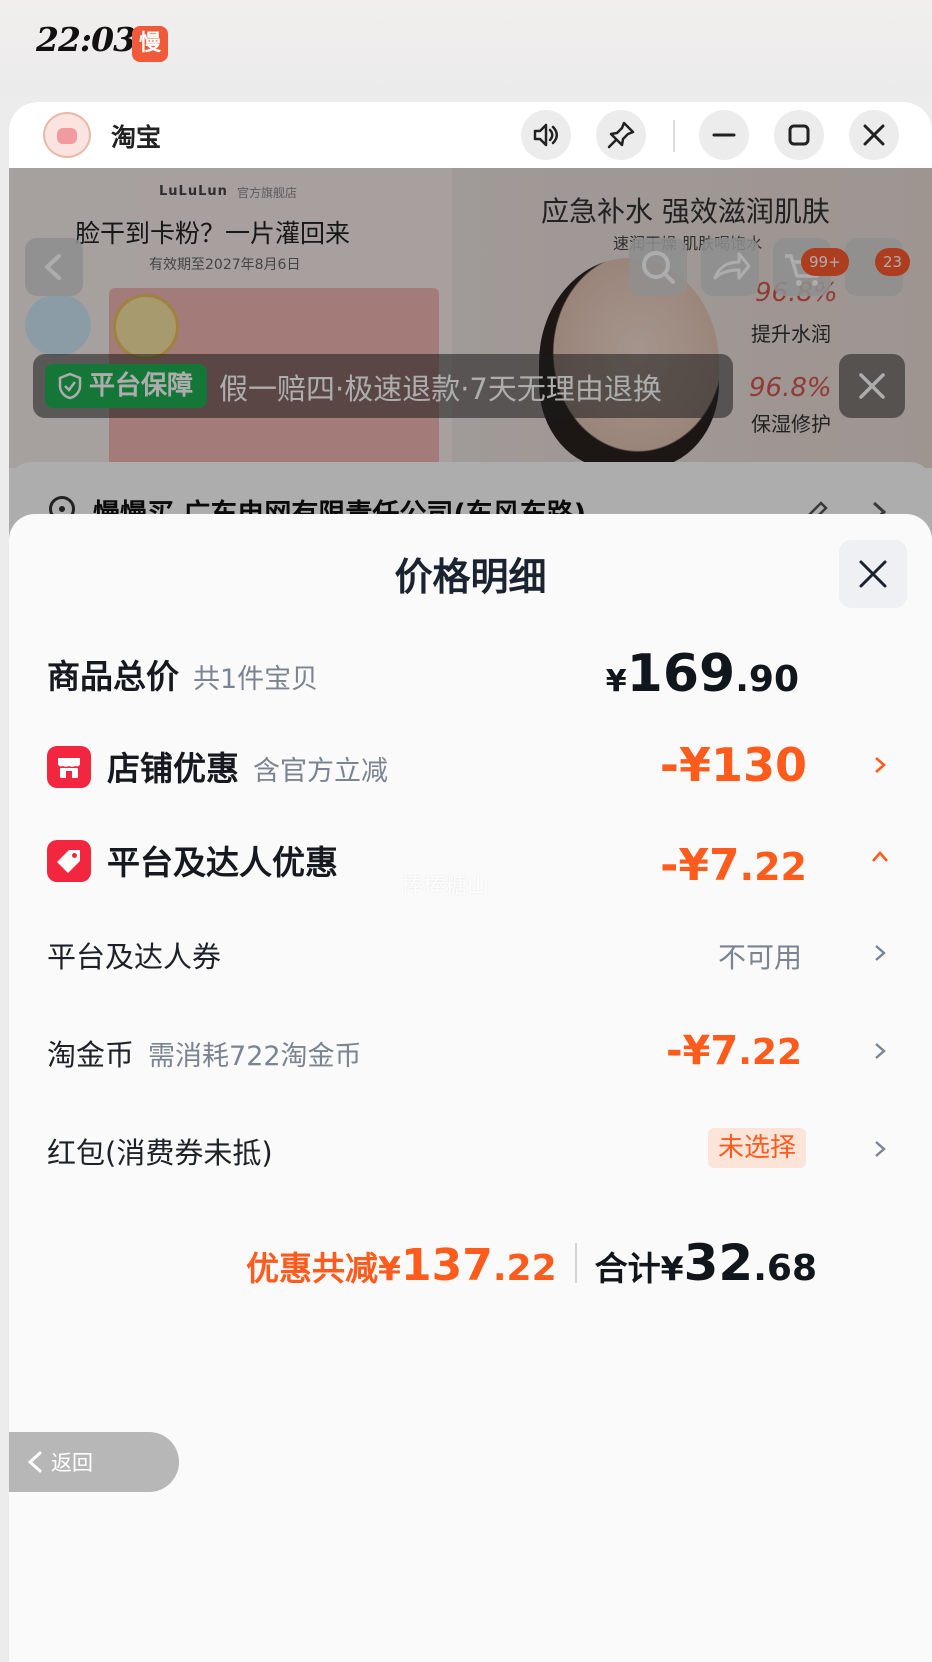  I want to click on shop-discount-label: 店铺优惠, so click(173, 768).